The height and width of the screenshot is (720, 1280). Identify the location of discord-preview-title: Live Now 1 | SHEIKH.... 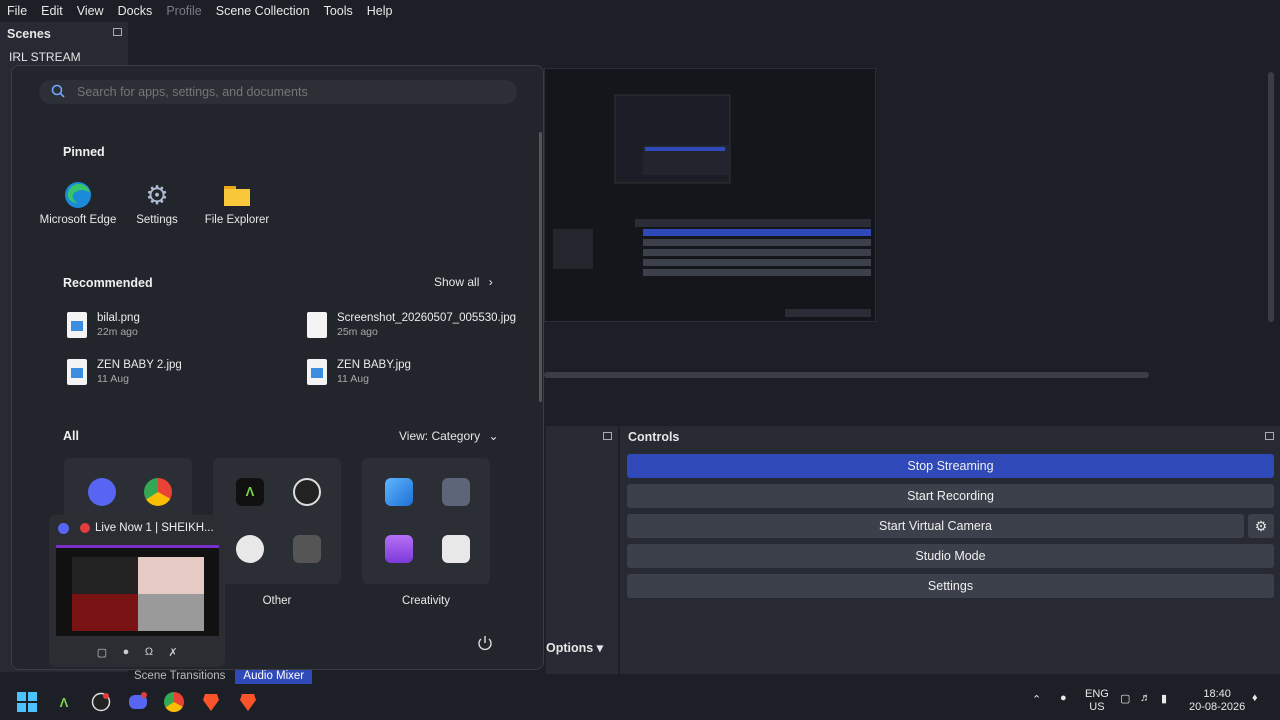
(154, 528).